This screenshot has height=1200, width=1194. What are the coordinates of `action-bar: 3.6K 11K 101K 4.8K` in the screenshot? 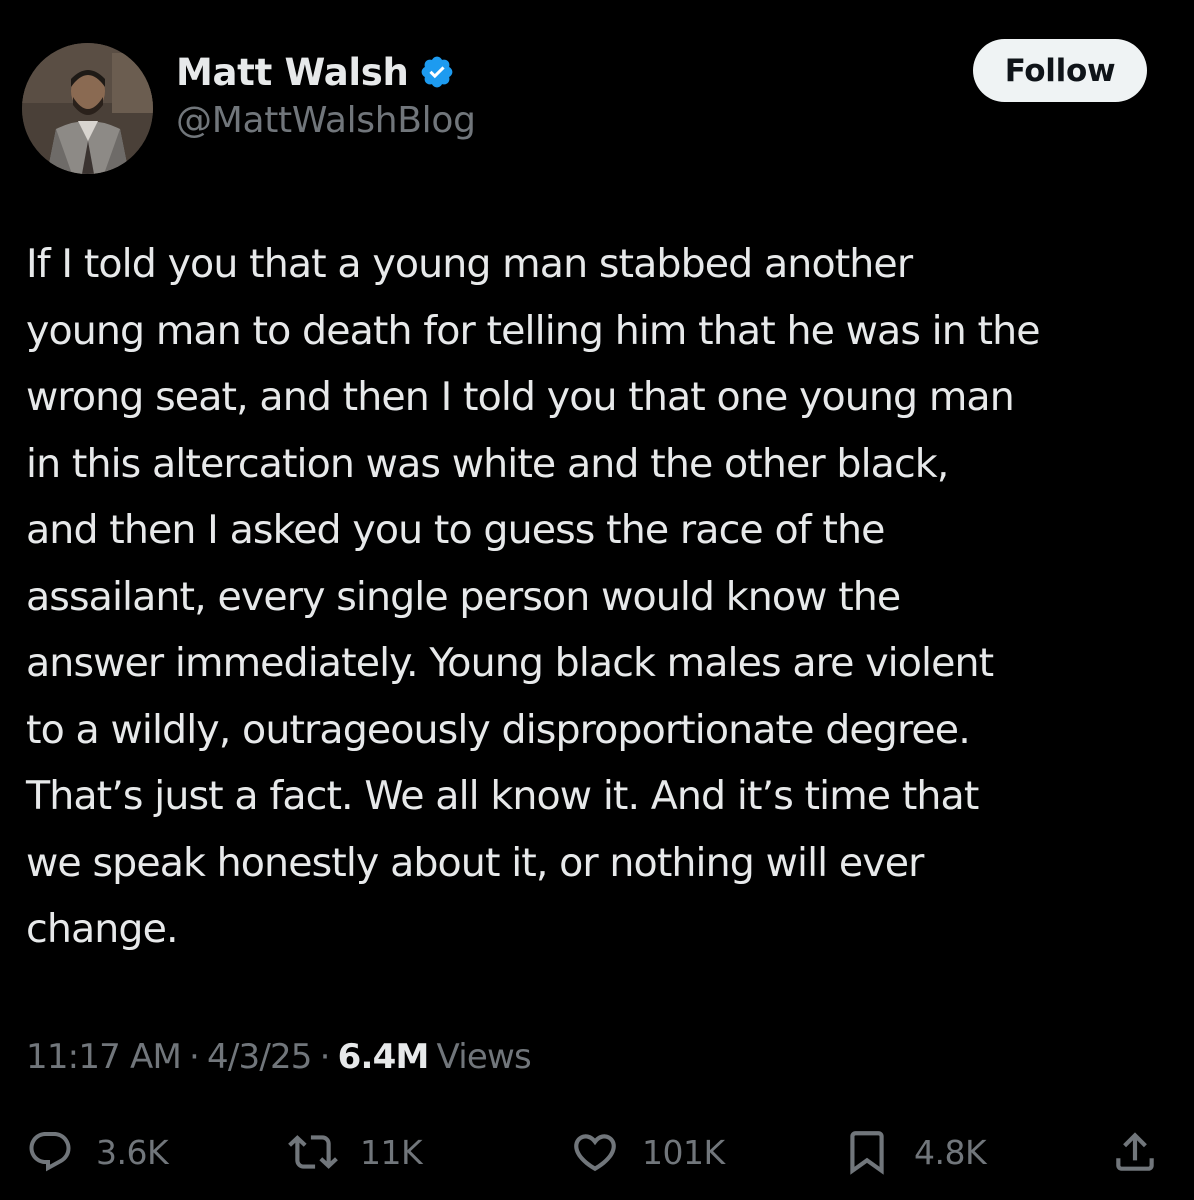 It's located at (597, 1152).